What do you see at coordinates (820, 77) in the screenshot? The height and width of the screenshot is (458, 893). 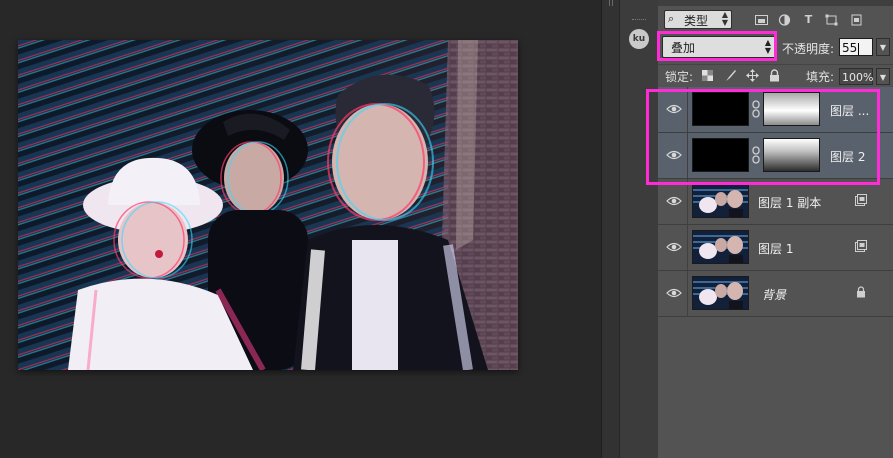 I see `fill-label: 填充:` at bounding box center [820, 77].